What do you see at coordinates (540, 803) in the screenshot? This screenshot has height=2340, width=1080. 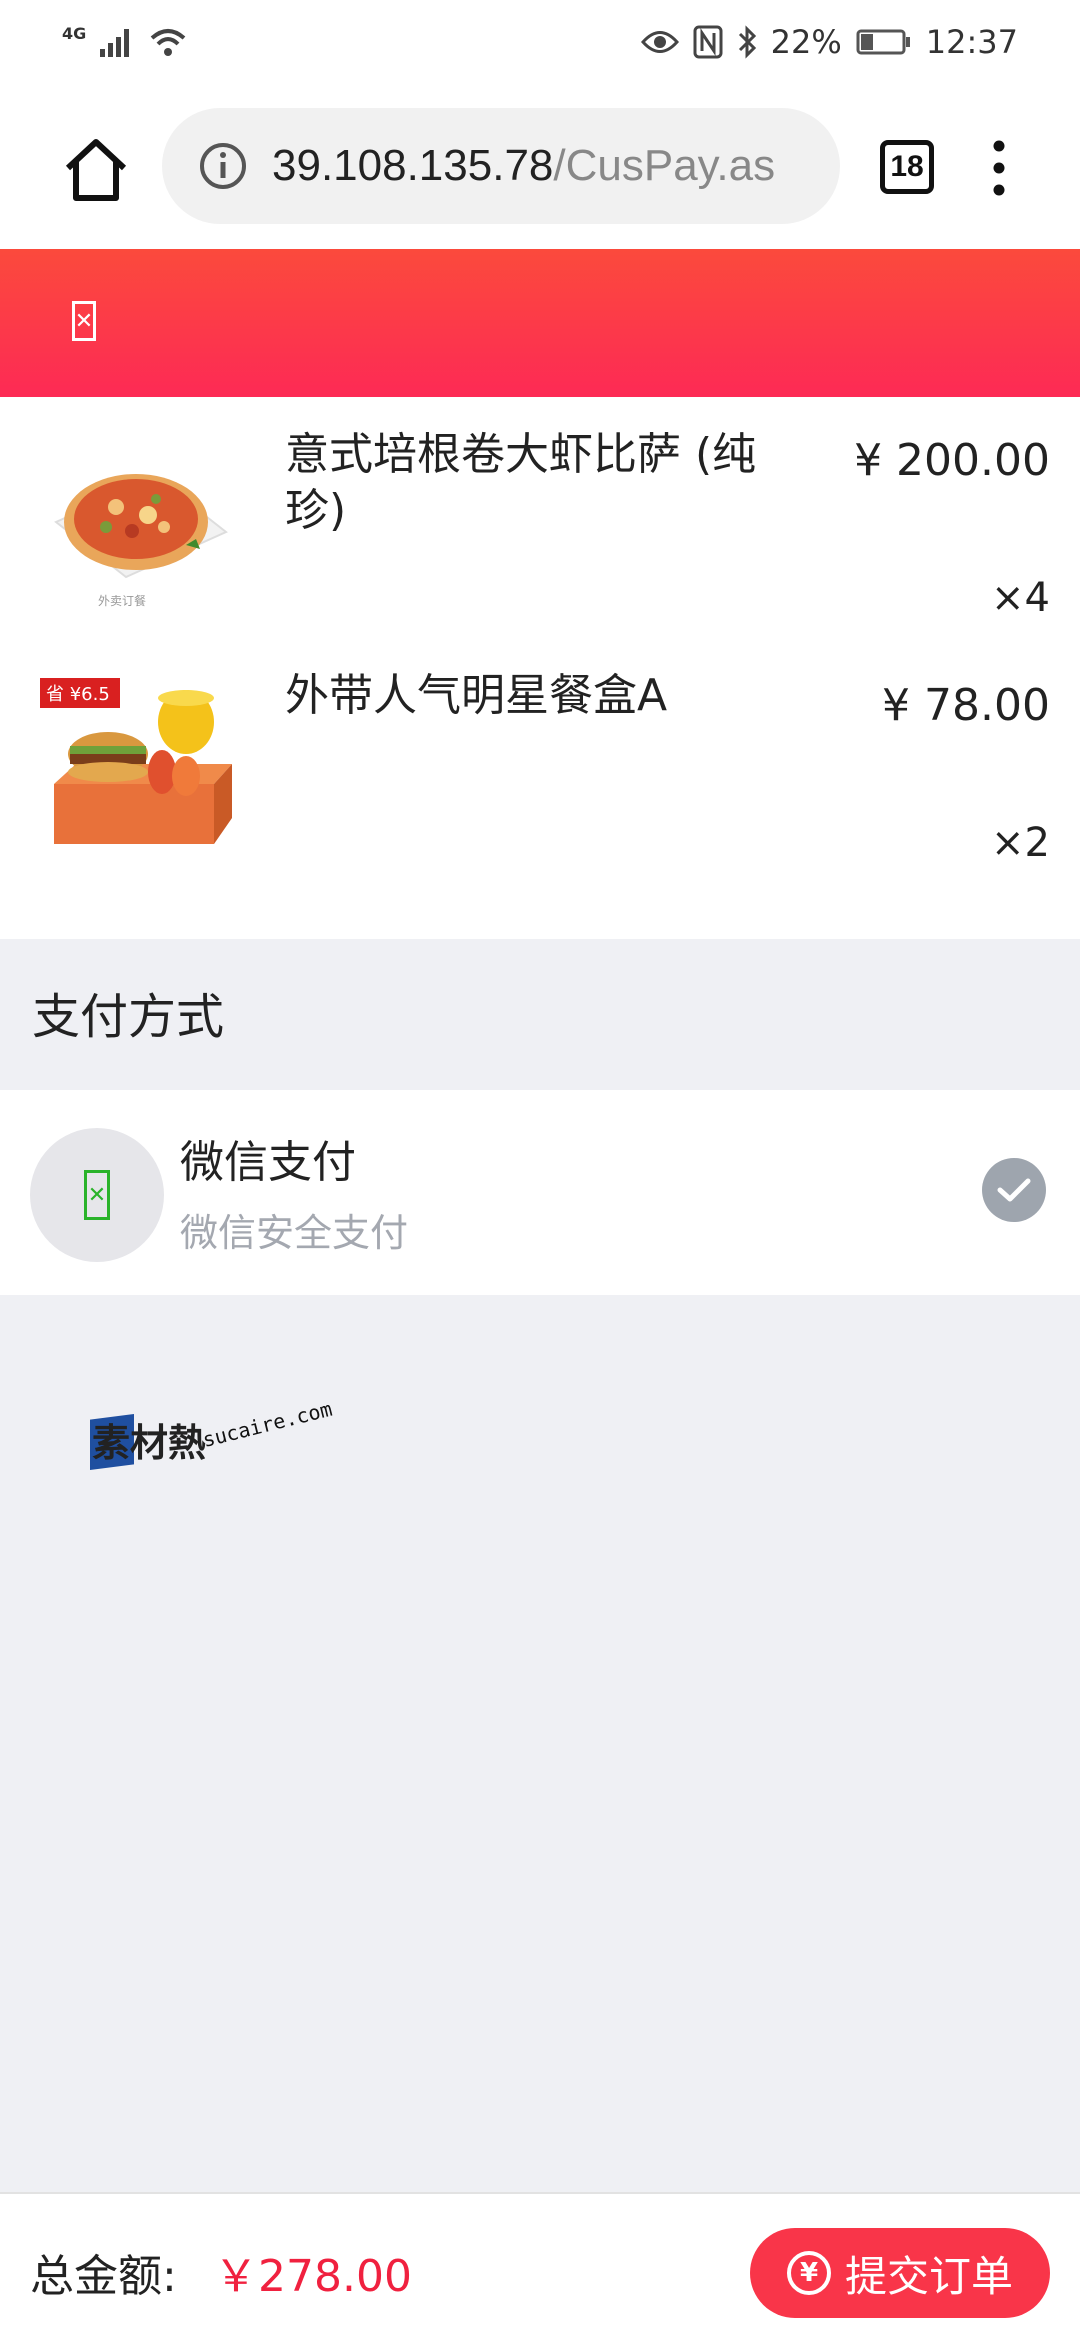 I see `order-item: 省 ¥6.5 外带人气明星餐盒A ¥ 78.00 ×2` at bounding box center [540, 803].